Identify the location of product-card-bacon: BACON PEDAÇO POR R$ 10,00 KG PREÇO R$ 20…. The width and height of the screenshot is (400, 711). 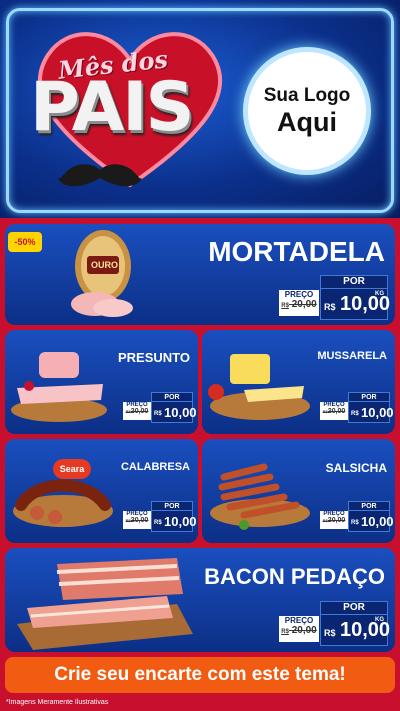
(200, 600).